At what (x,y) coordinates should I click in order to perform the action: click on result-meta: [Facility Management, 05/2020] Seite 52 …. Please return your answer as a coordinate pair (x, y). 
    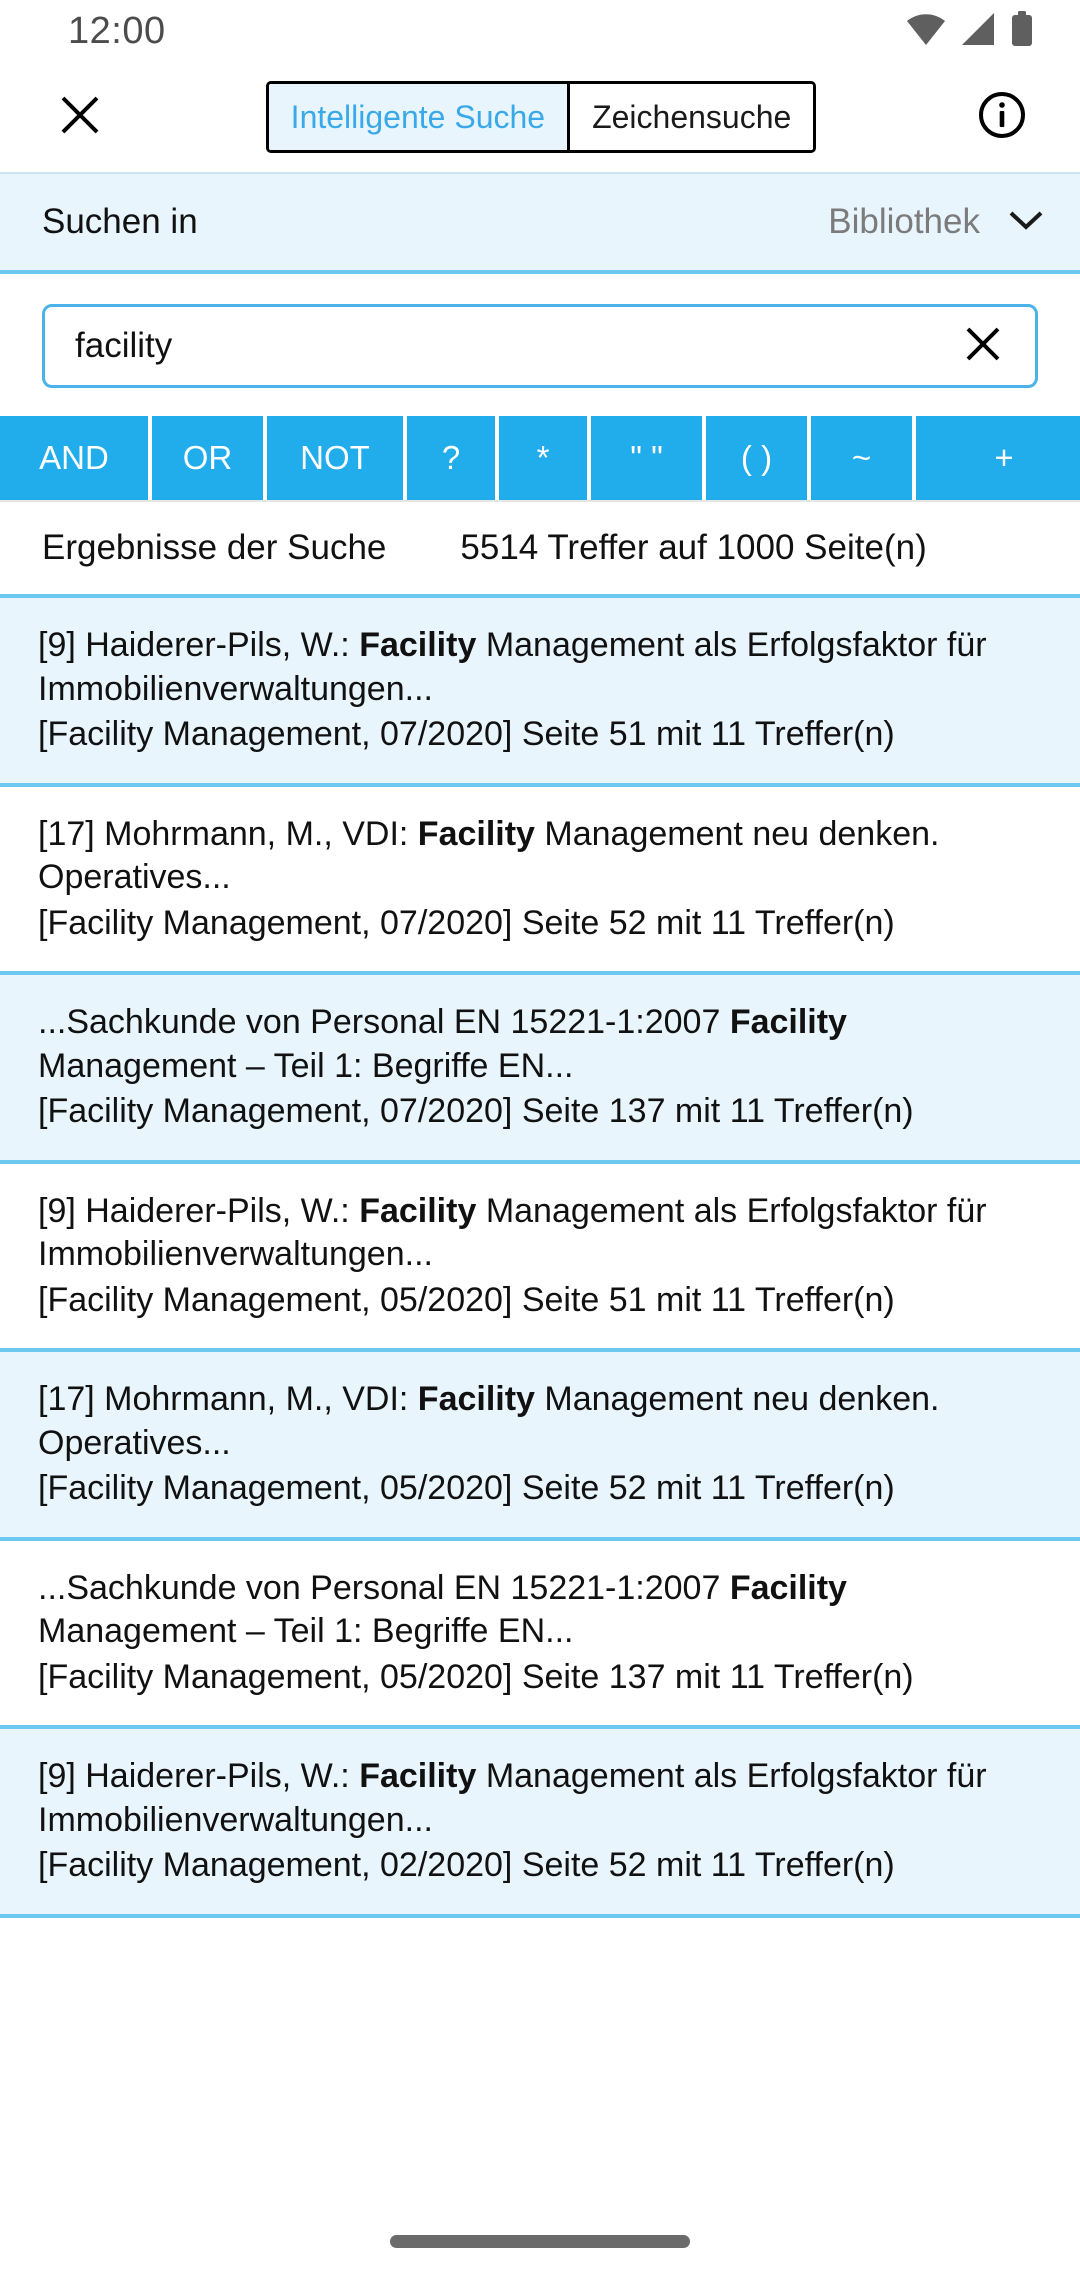
    Looking at the image, I should click on (466, 1488).